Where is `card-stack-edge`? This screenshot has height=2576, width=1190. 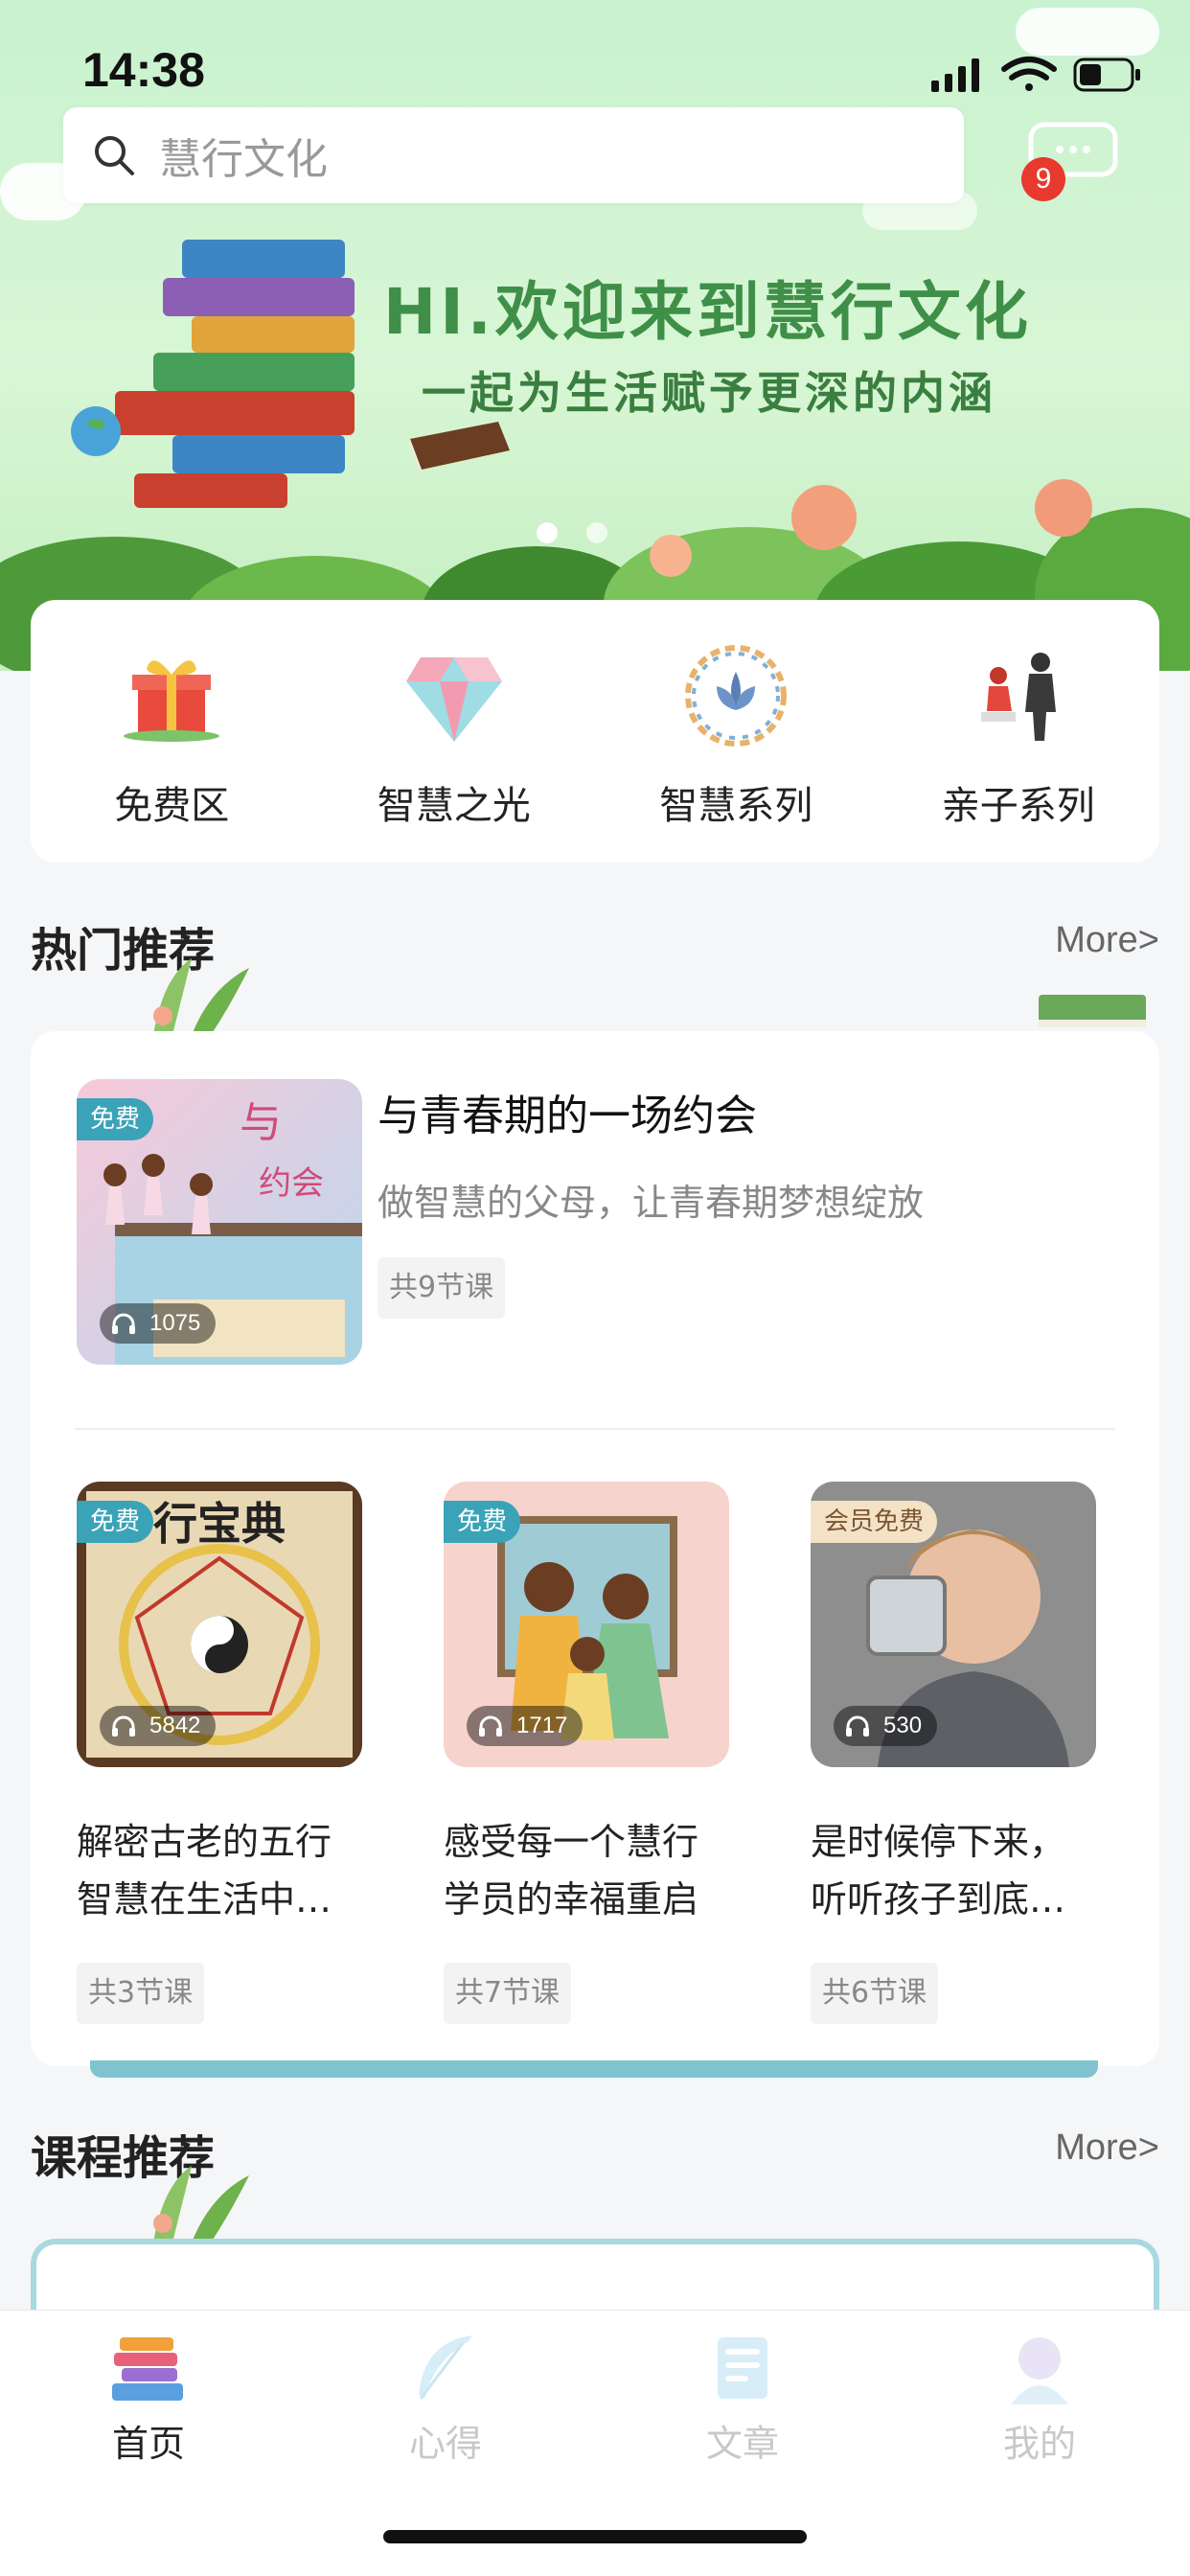 card-stack-edge is located at coordinates (594, 2069).